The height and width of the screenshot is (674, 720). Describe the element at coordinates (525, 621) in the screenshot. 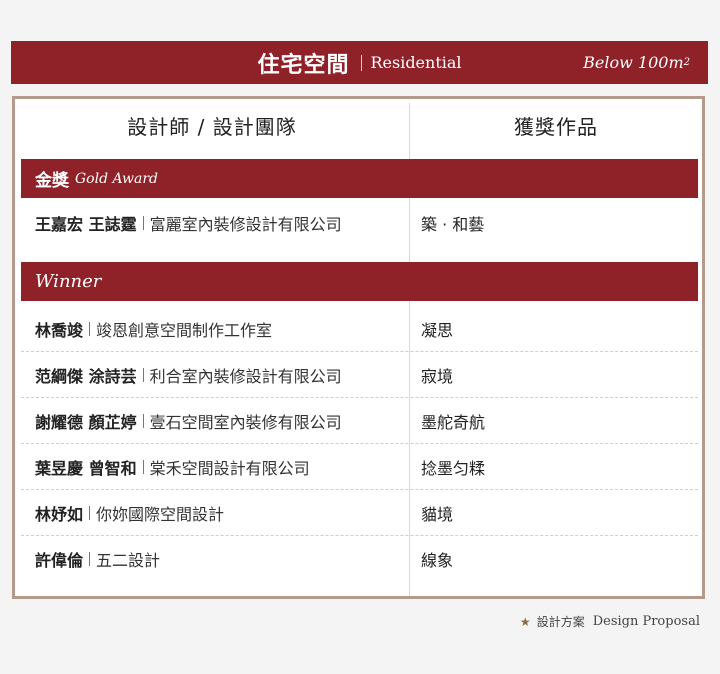

I see `star-icon: ★` at that location.